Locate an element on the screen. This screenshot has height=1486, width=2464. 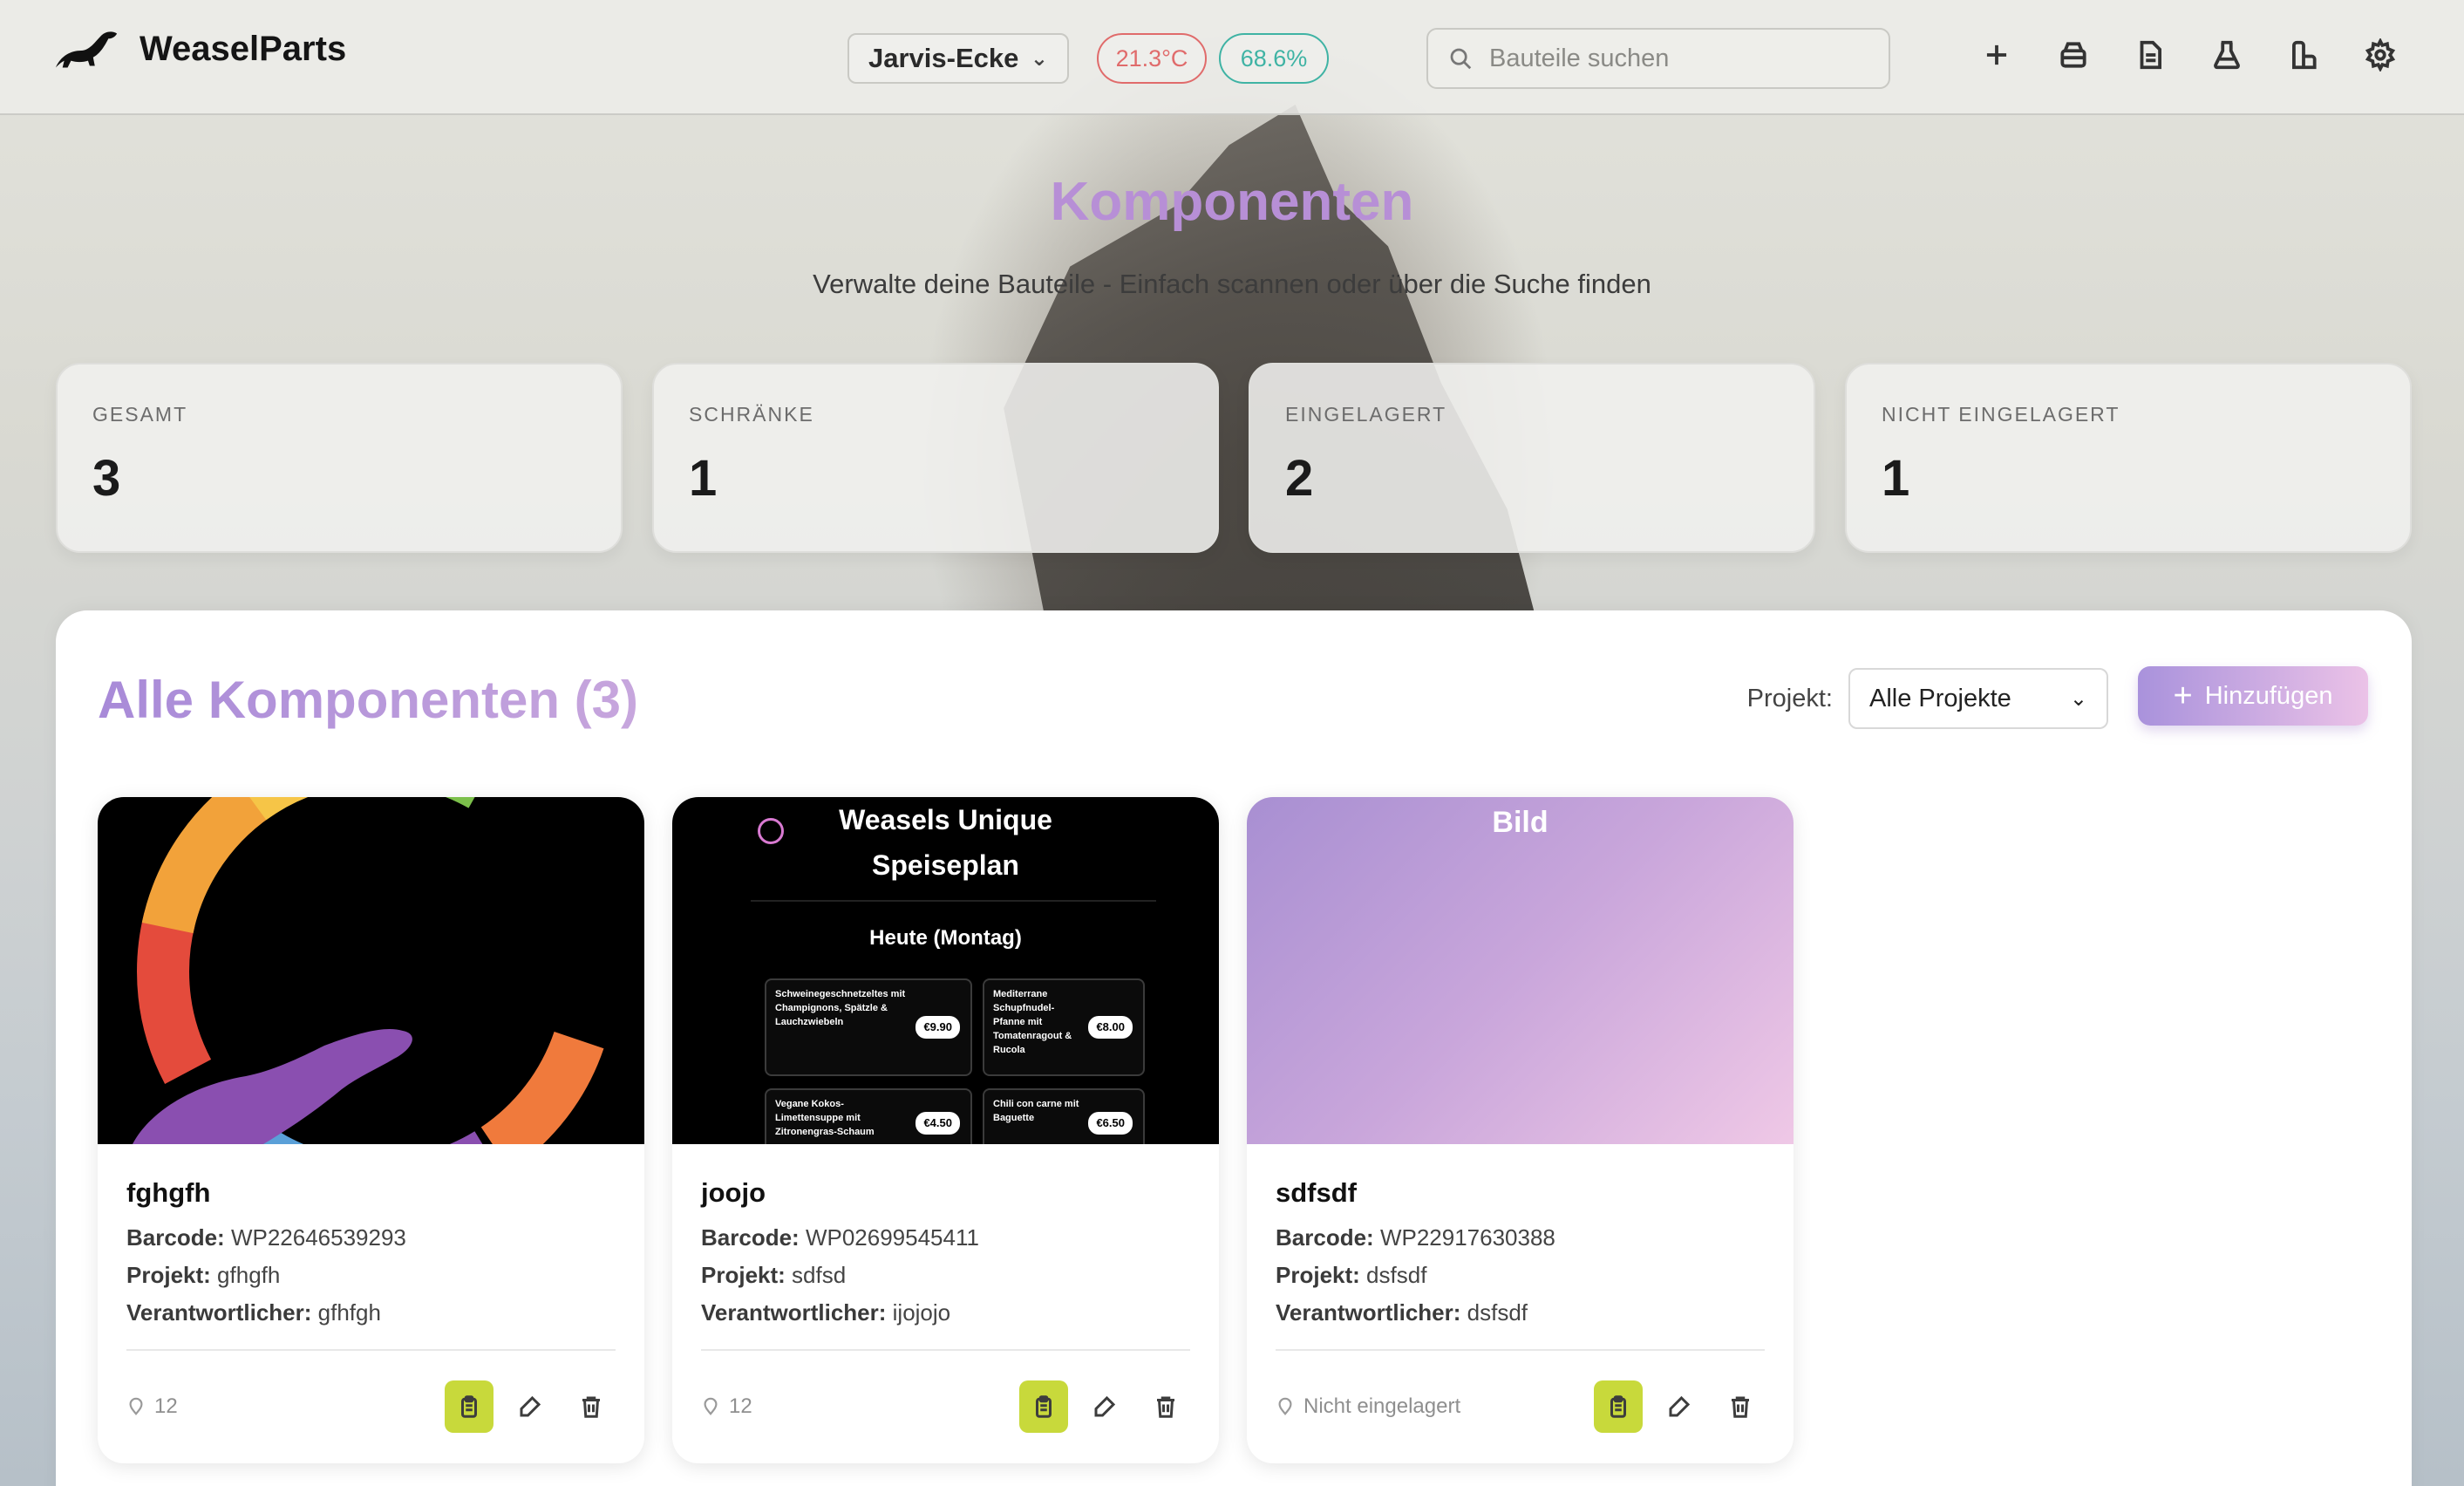
nav-icon-bar is located at coordinates (2188, 54).